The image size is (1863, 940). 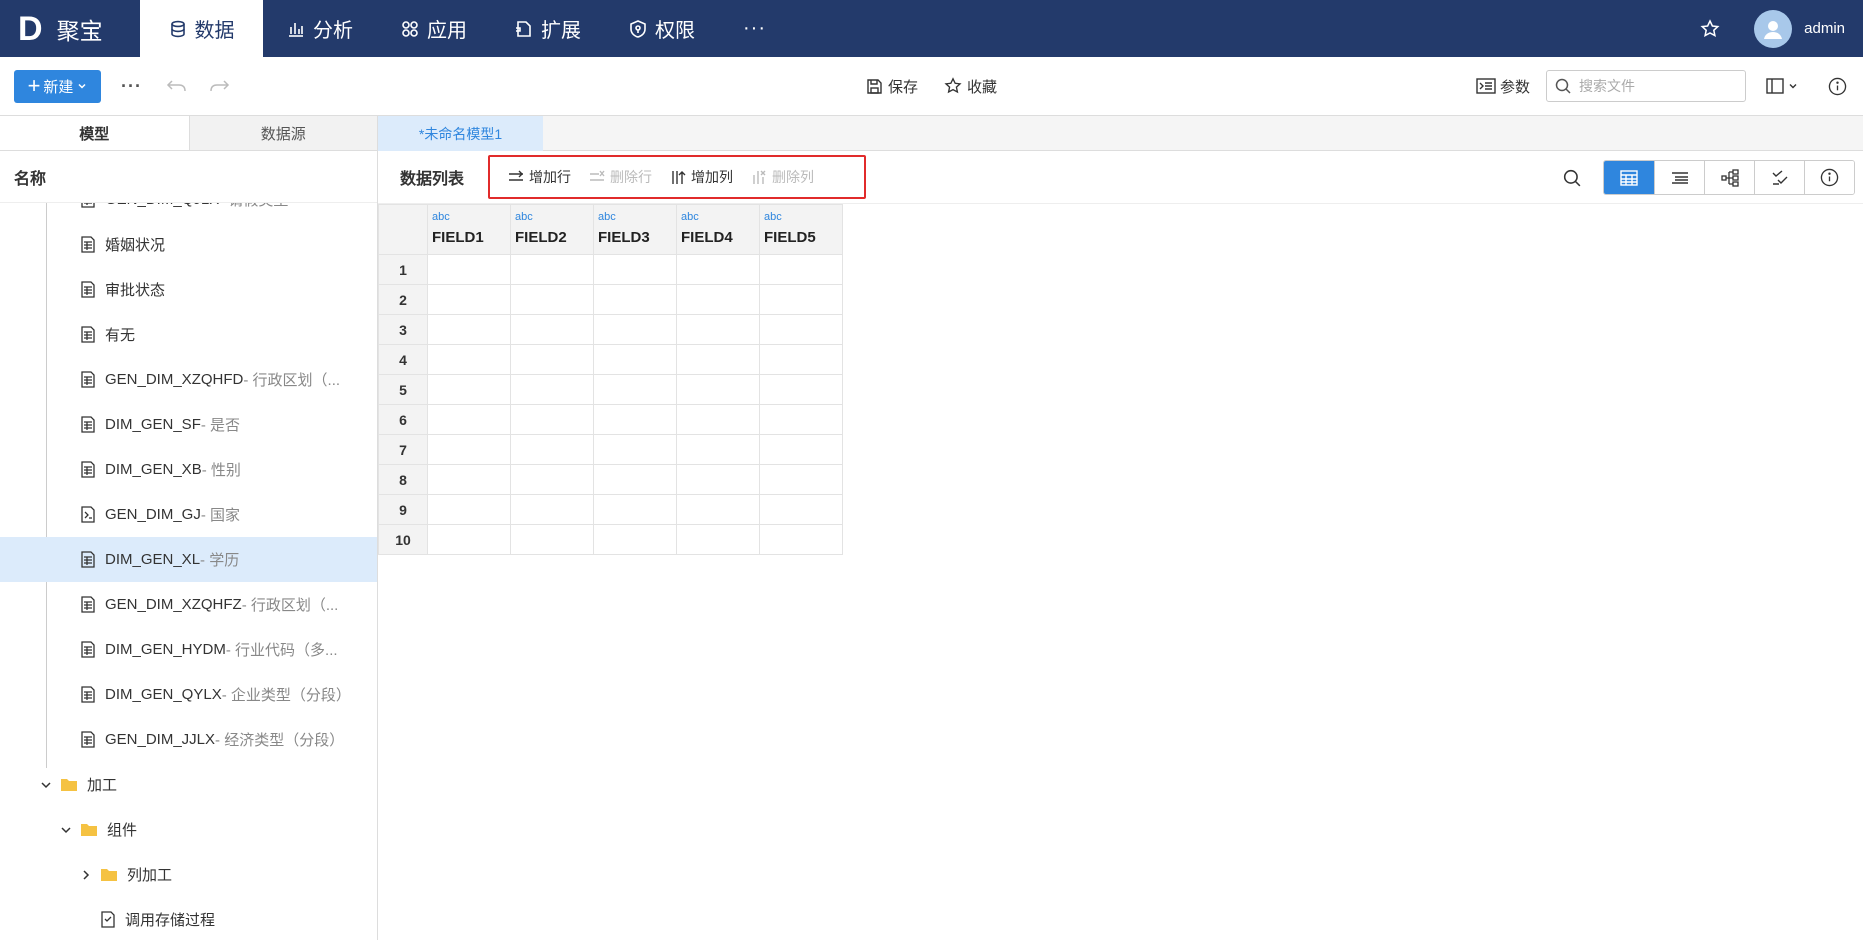 I want to click on tree-item: 有无, so click(x=188, y=334).